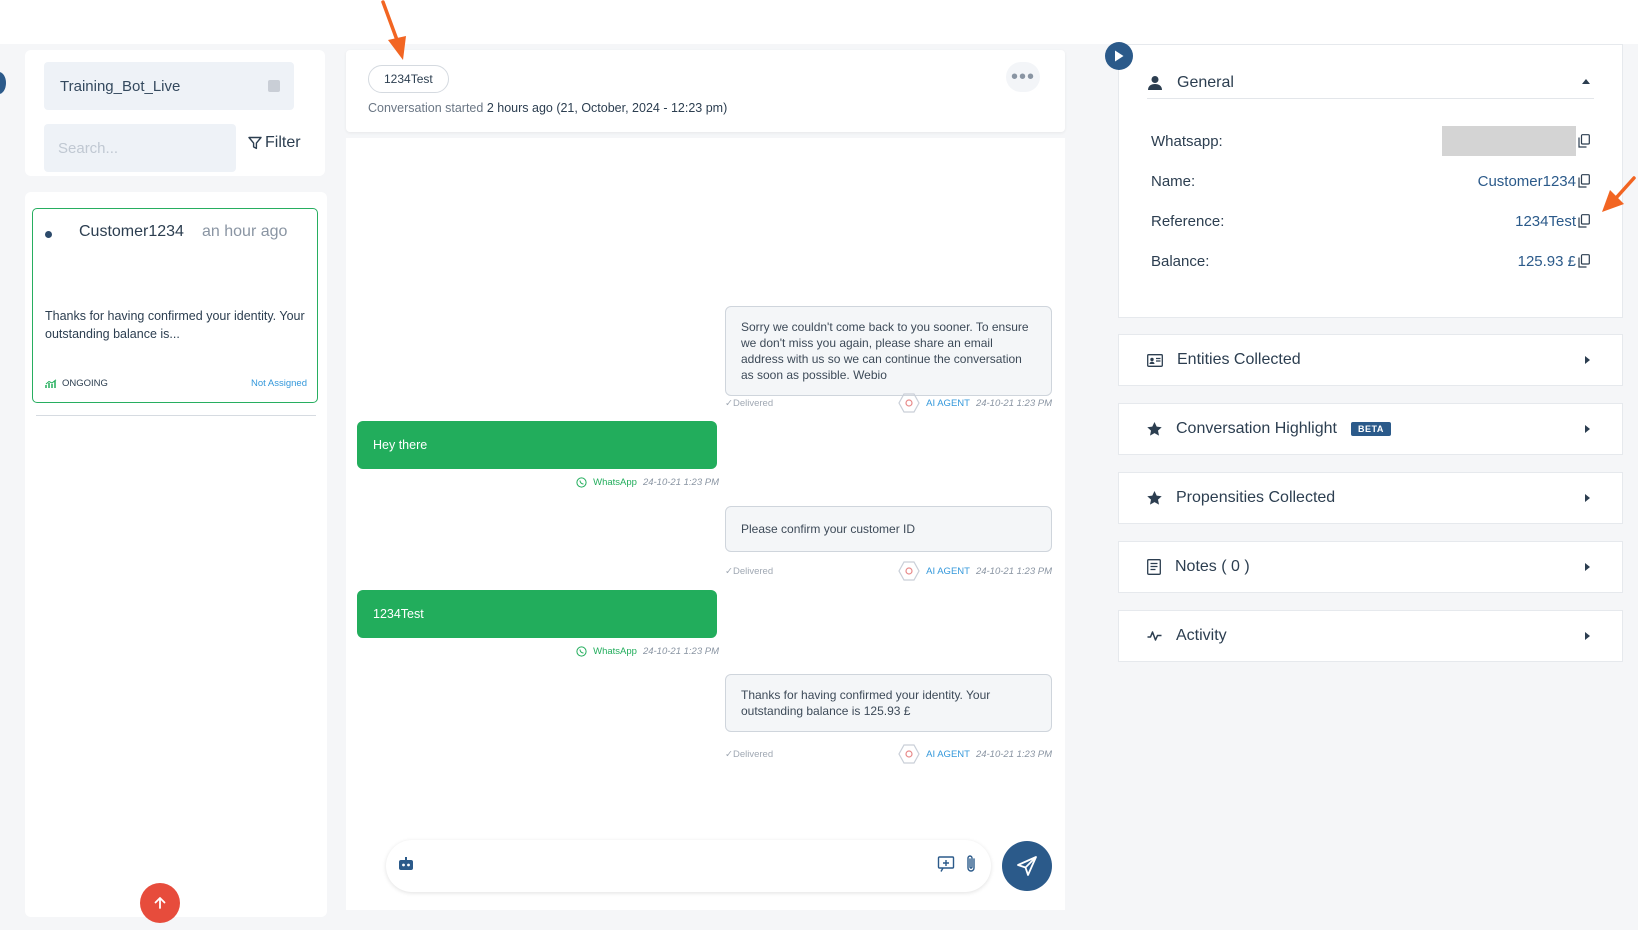  What do you see at coordinates (1372, 141) in the screenshot?
I see `field-whatsapp: Whatsapp:` at bounding box center [1372, 141].